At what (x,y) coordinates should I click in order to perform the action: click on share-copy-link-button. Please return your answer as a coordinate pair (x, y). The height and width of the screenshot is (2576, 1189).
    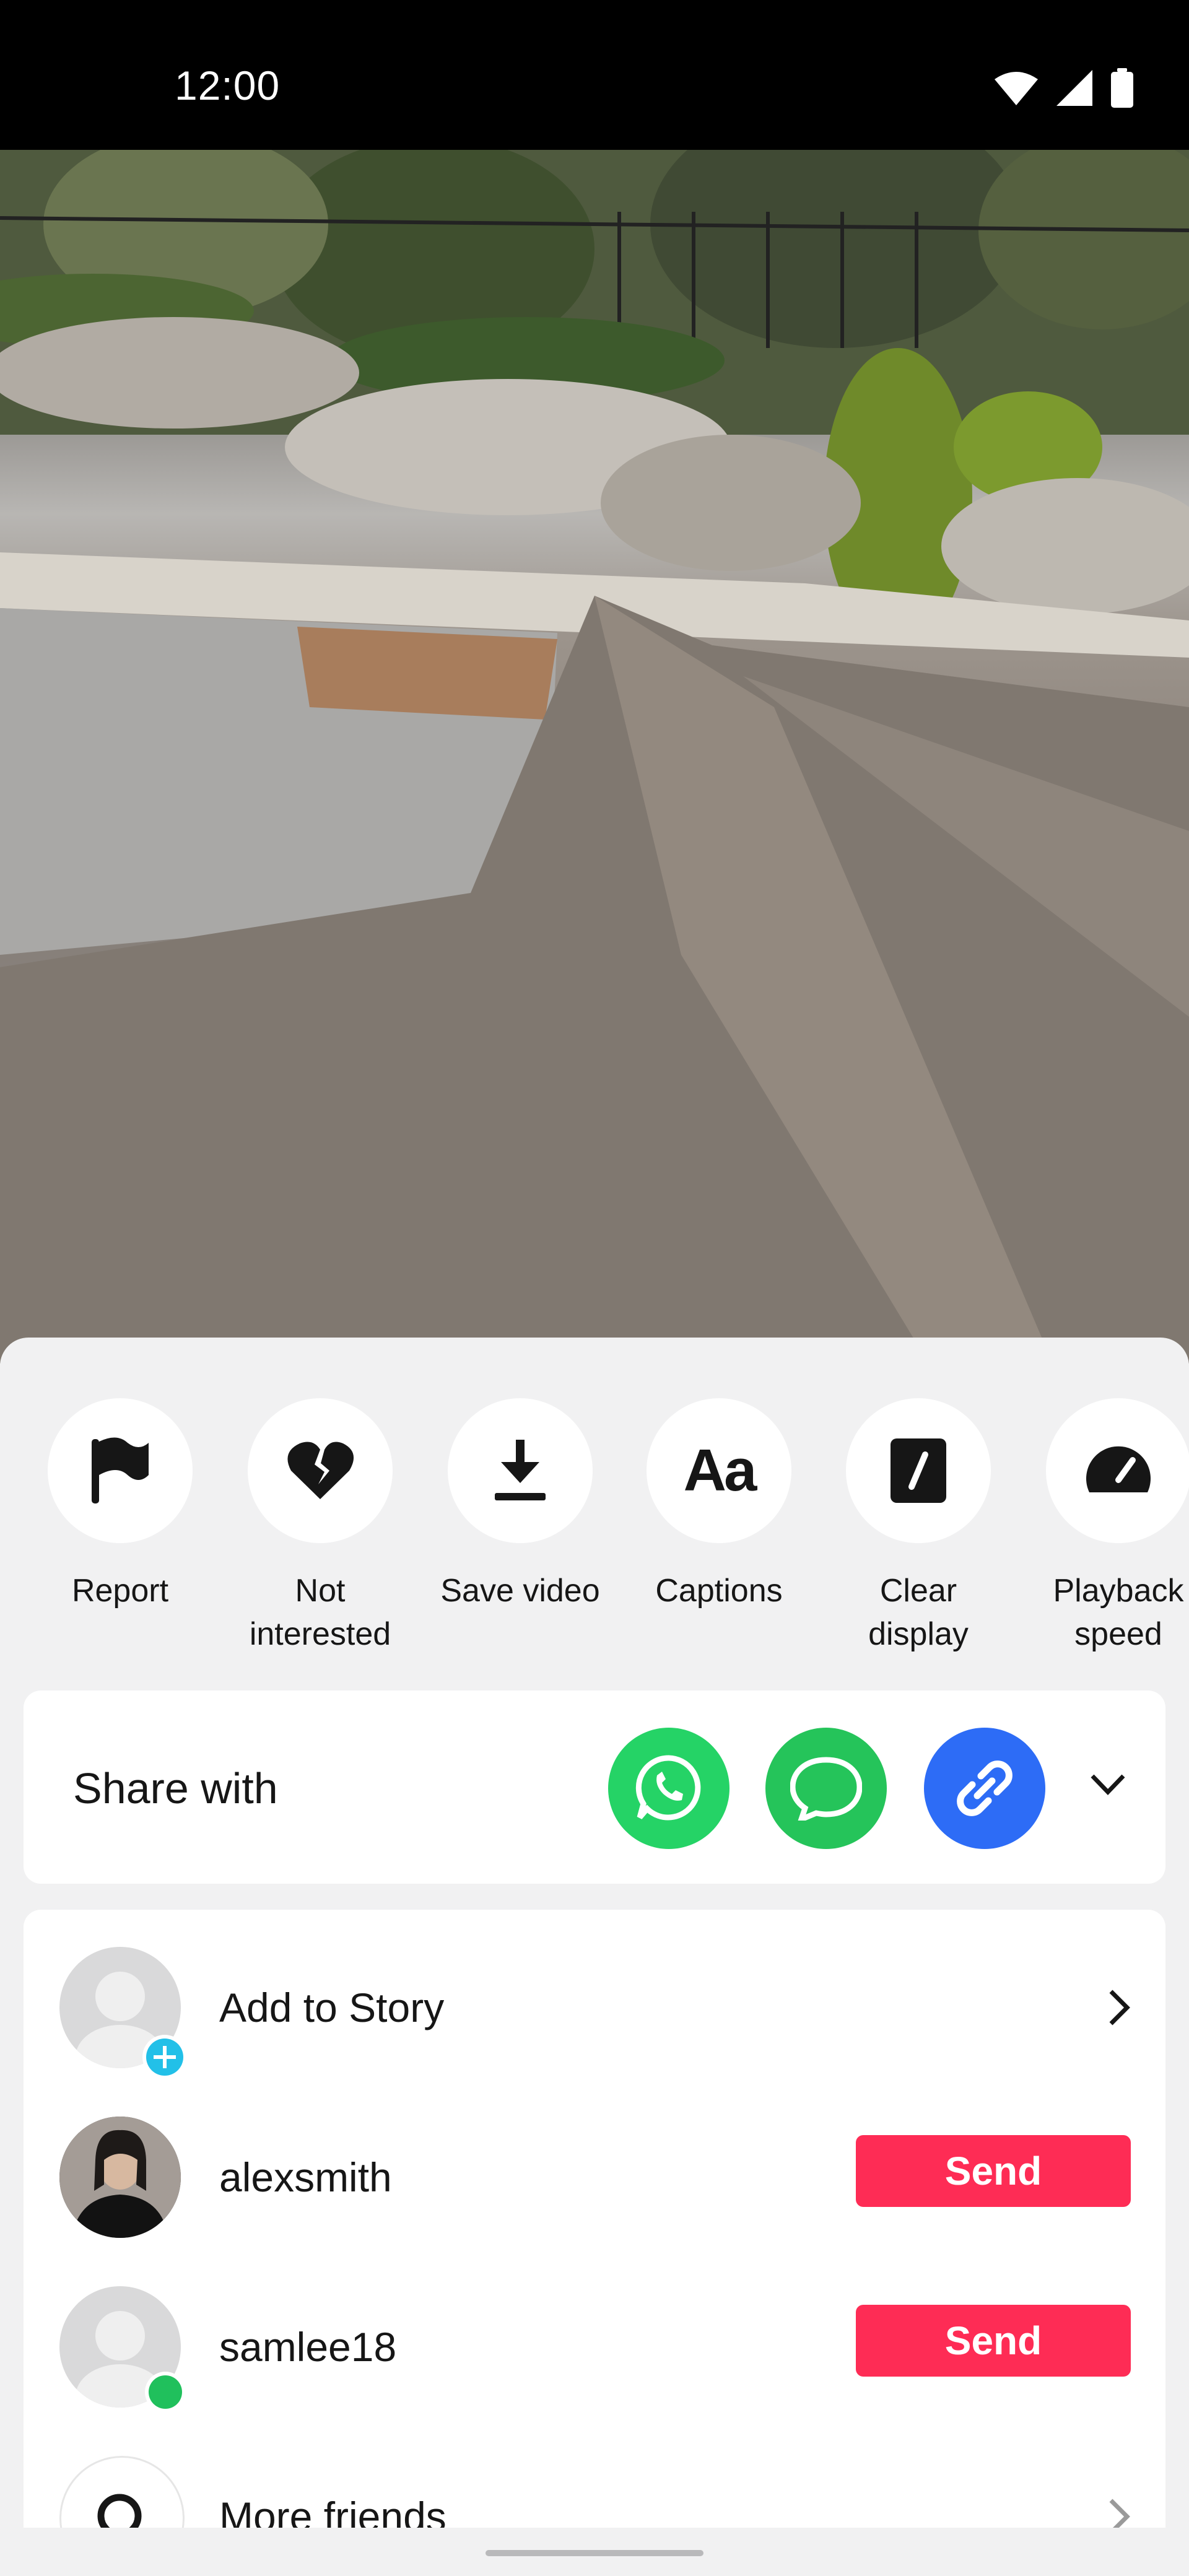
    Looking at the image, I should click on (985, 1789).